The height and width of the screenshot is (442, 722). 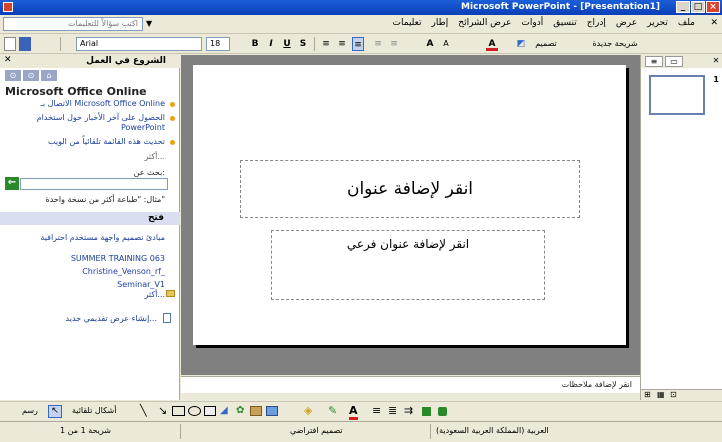 I want to click on align-right-icon: ≡, so click(x=326, y=44).